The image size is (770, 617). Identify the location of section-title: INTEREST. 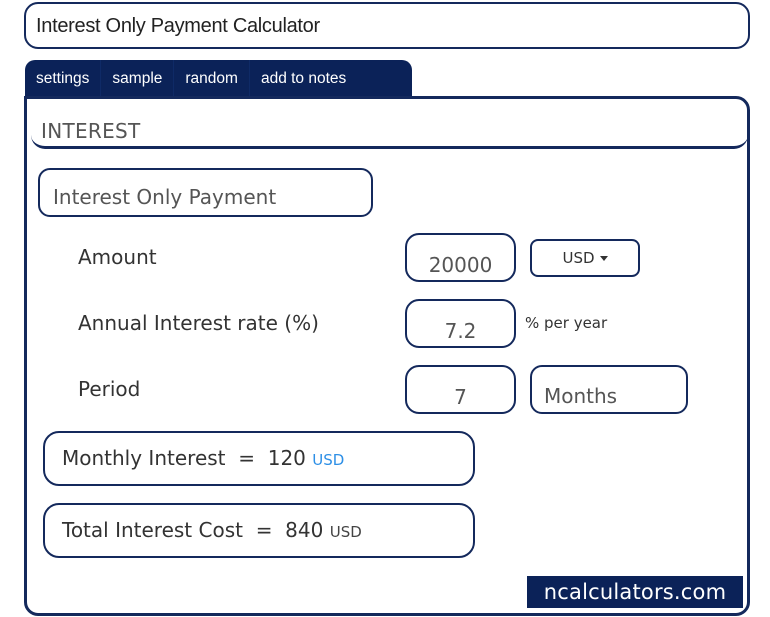
(91, 131).